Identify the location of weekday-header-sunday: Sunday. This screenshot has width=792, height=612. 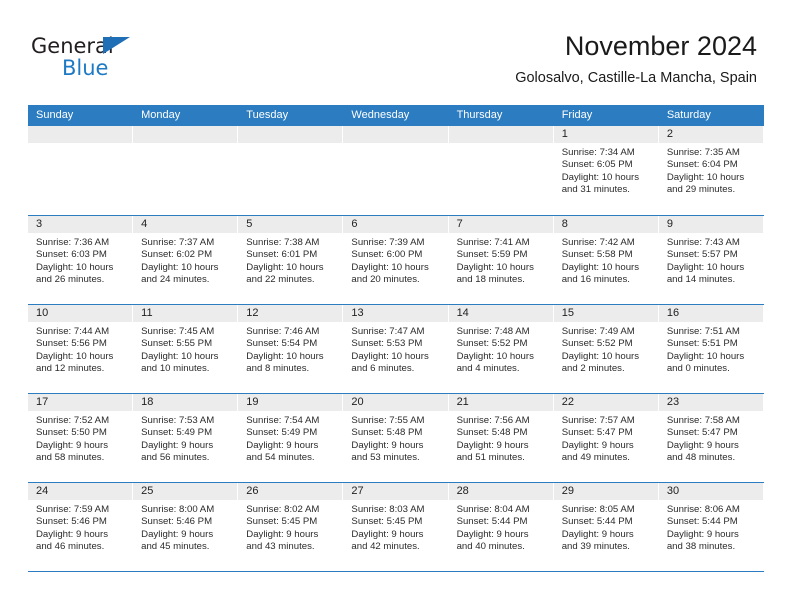
(55, 115).